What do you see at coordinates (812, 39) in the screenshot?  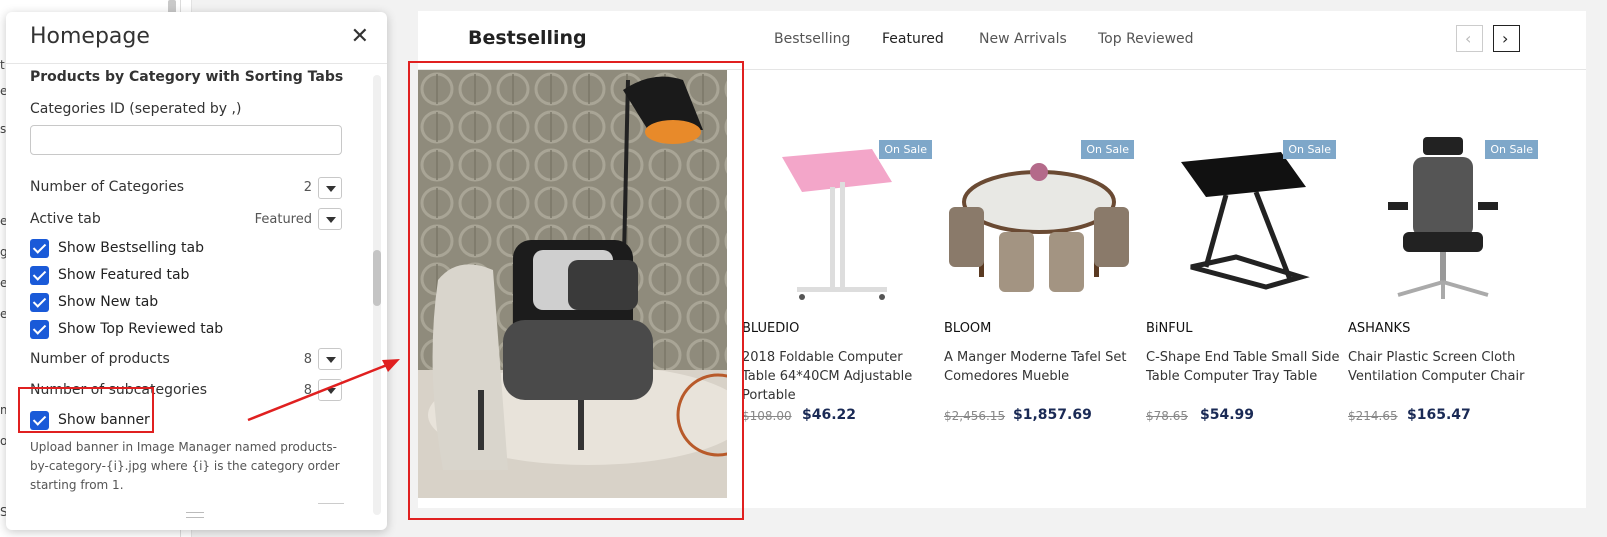 I see `tab-bestselling: Bestselling` at bounding box center [812, 39].